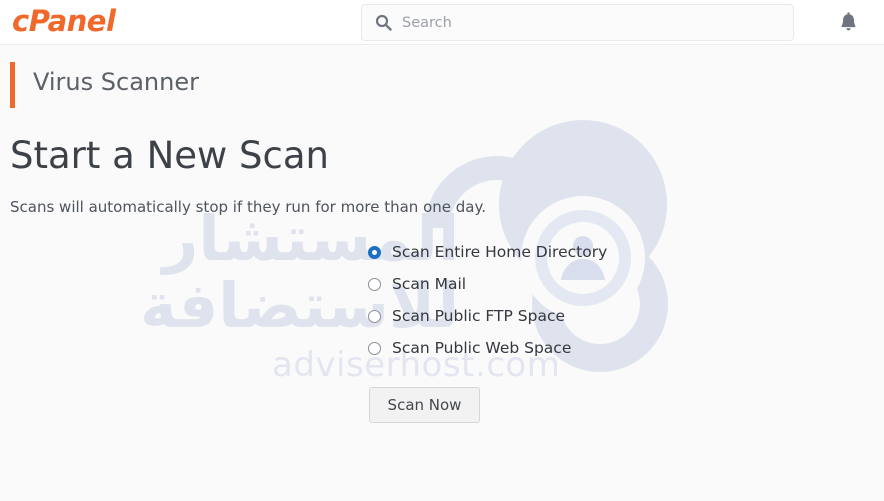  What do you see at coordinates (429, 284) in the screenshot?
I see `radio-option-label: Scan Mail` at bounding box center [429, 284].